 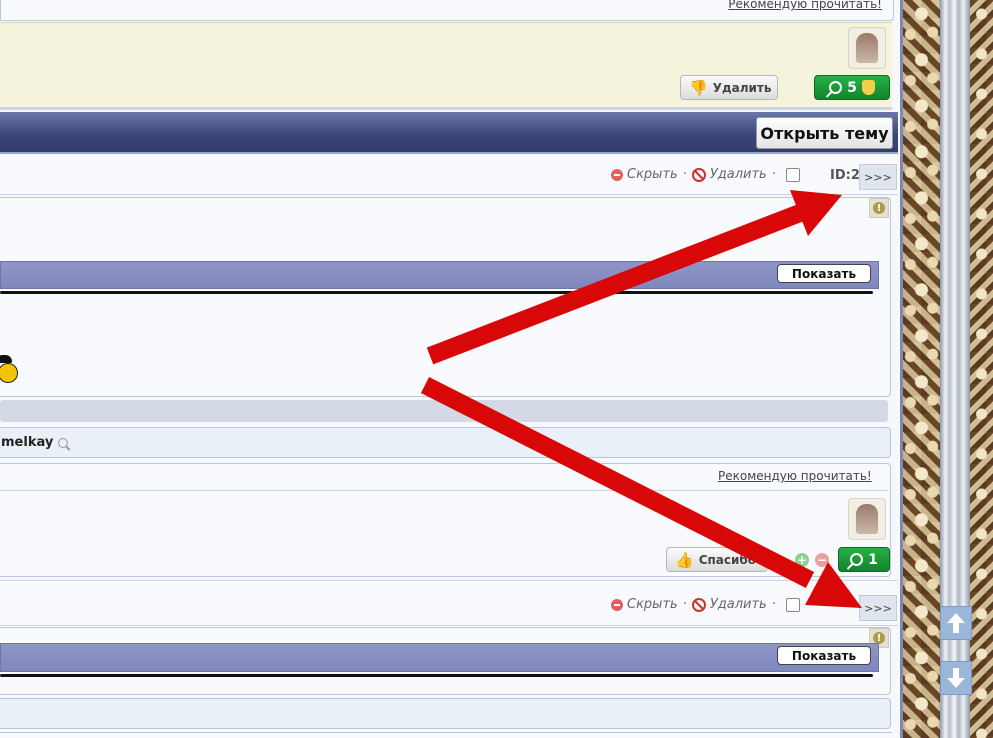 What do you see at coordinates (738, 604) in the screenshot?
I see `post3-delete-link: Удалить` at bounding box center [738, 604].